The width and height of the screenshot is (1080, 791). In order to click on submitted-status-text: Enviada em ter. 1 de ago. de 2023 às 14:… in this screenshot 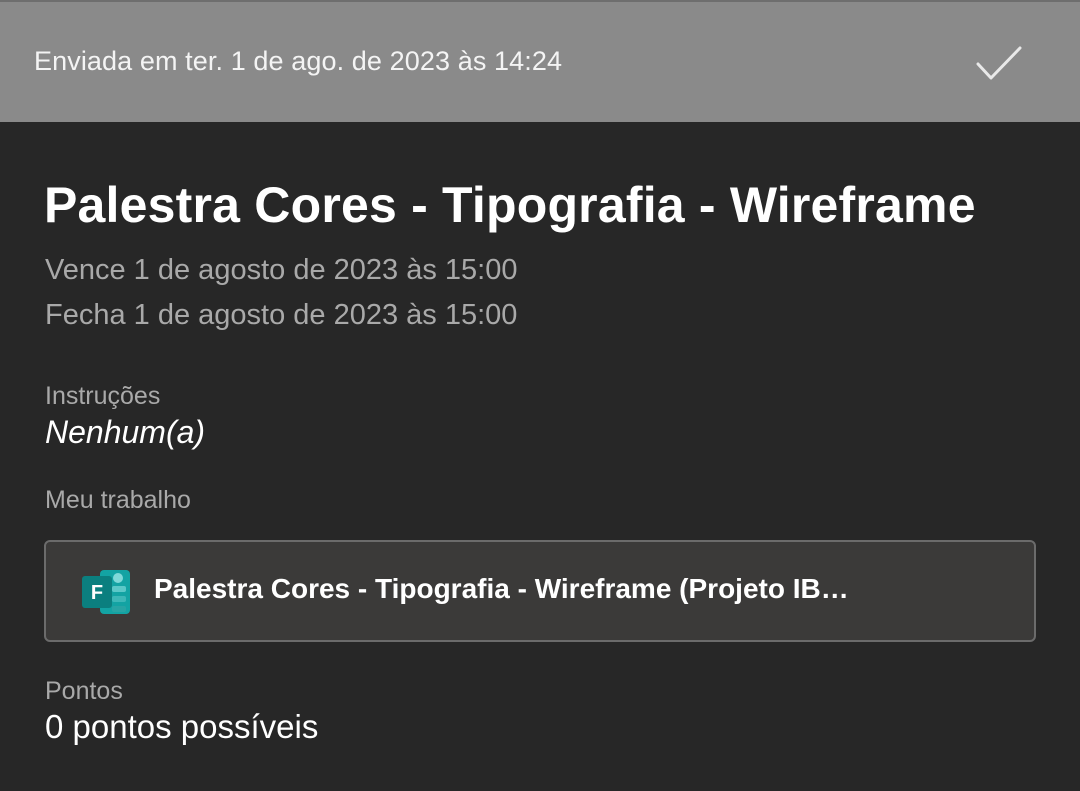, I will do `click(298, 61)`.